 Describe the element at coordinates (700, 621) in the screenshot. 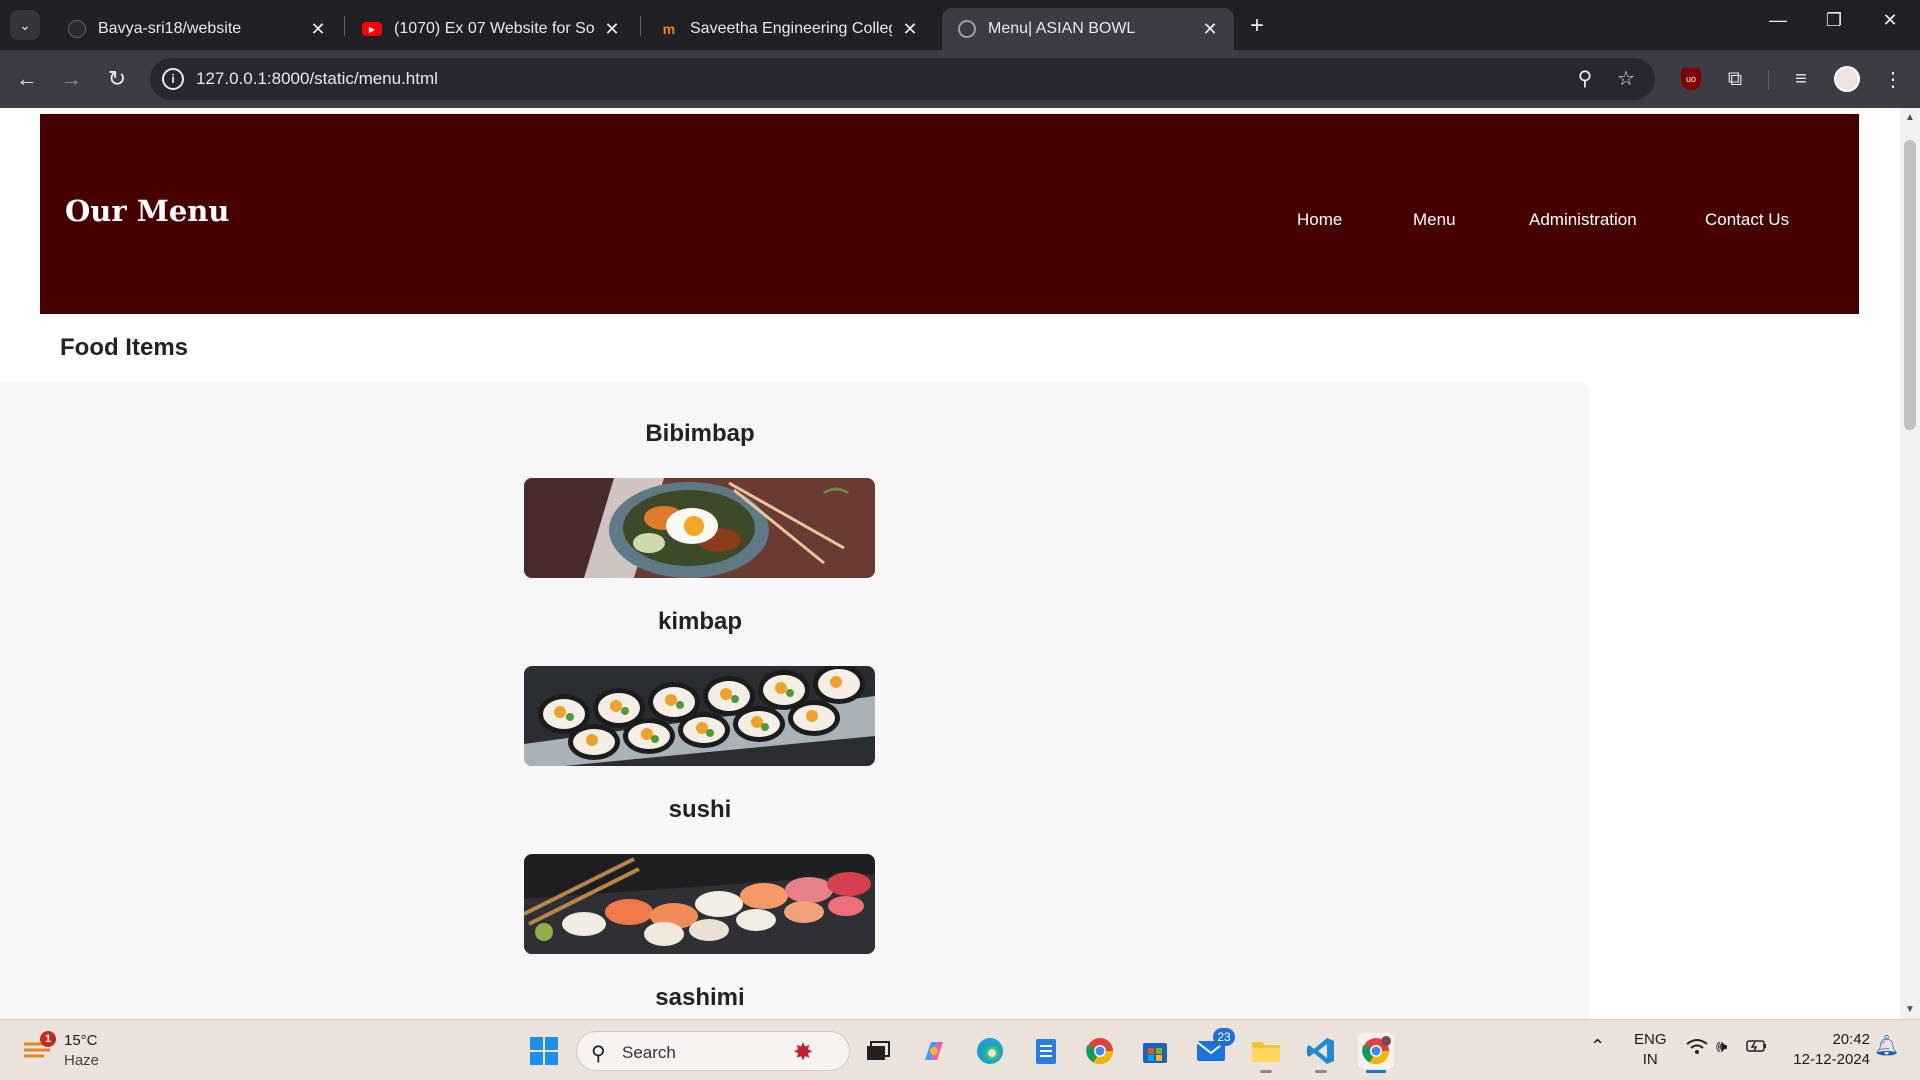

I see `menu-item-name: kimbap` at that location.